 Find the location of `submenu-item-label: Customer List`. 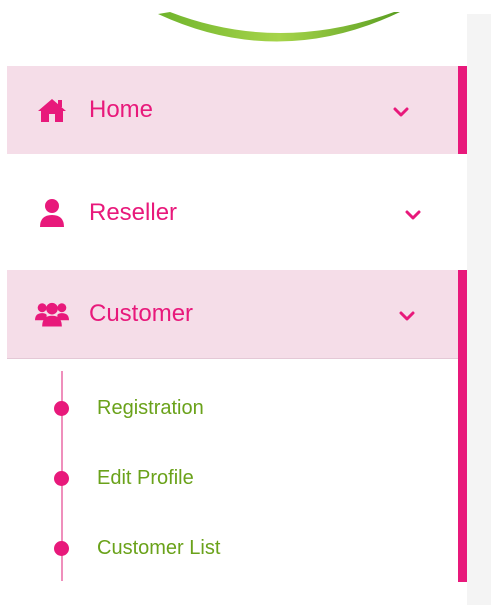

submenu-item-label: Customer List is located at coordinates (159, 548).